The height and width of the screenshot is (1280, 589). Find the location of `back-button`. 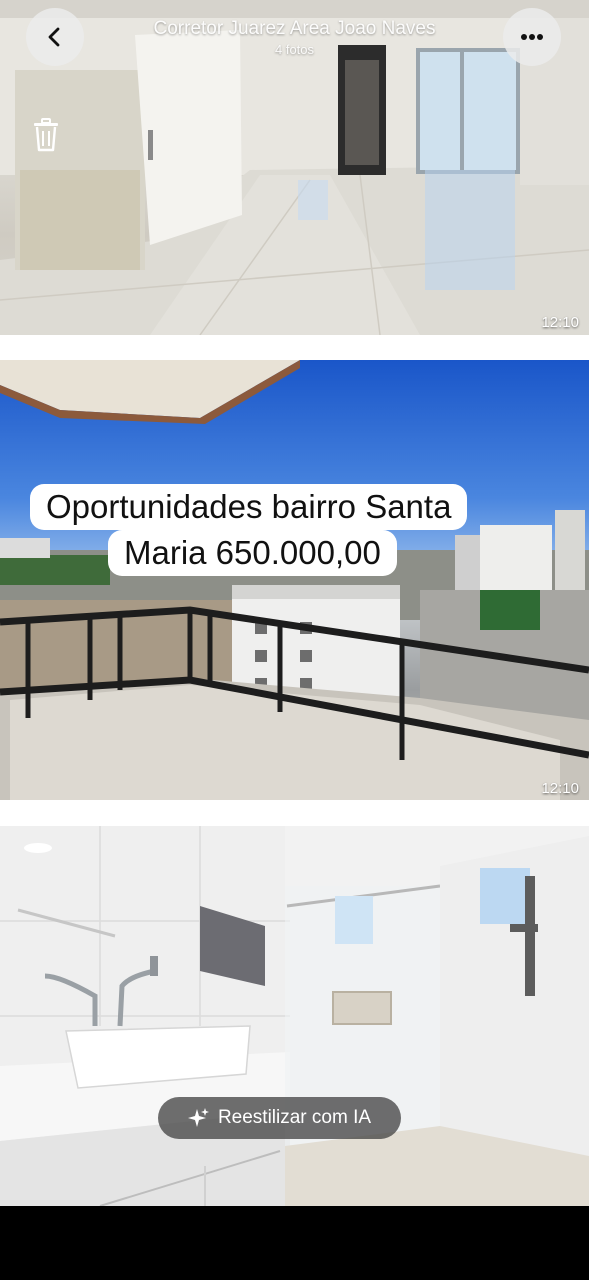

back-button is located at coordinates (55, 37).